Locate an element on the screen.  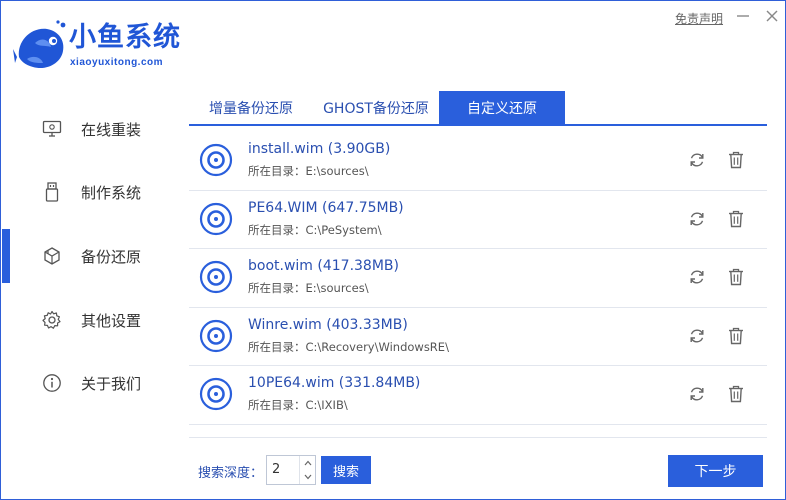
sidebar-item-backup-restore: 备份还原 is located at coordinates (92, 256).